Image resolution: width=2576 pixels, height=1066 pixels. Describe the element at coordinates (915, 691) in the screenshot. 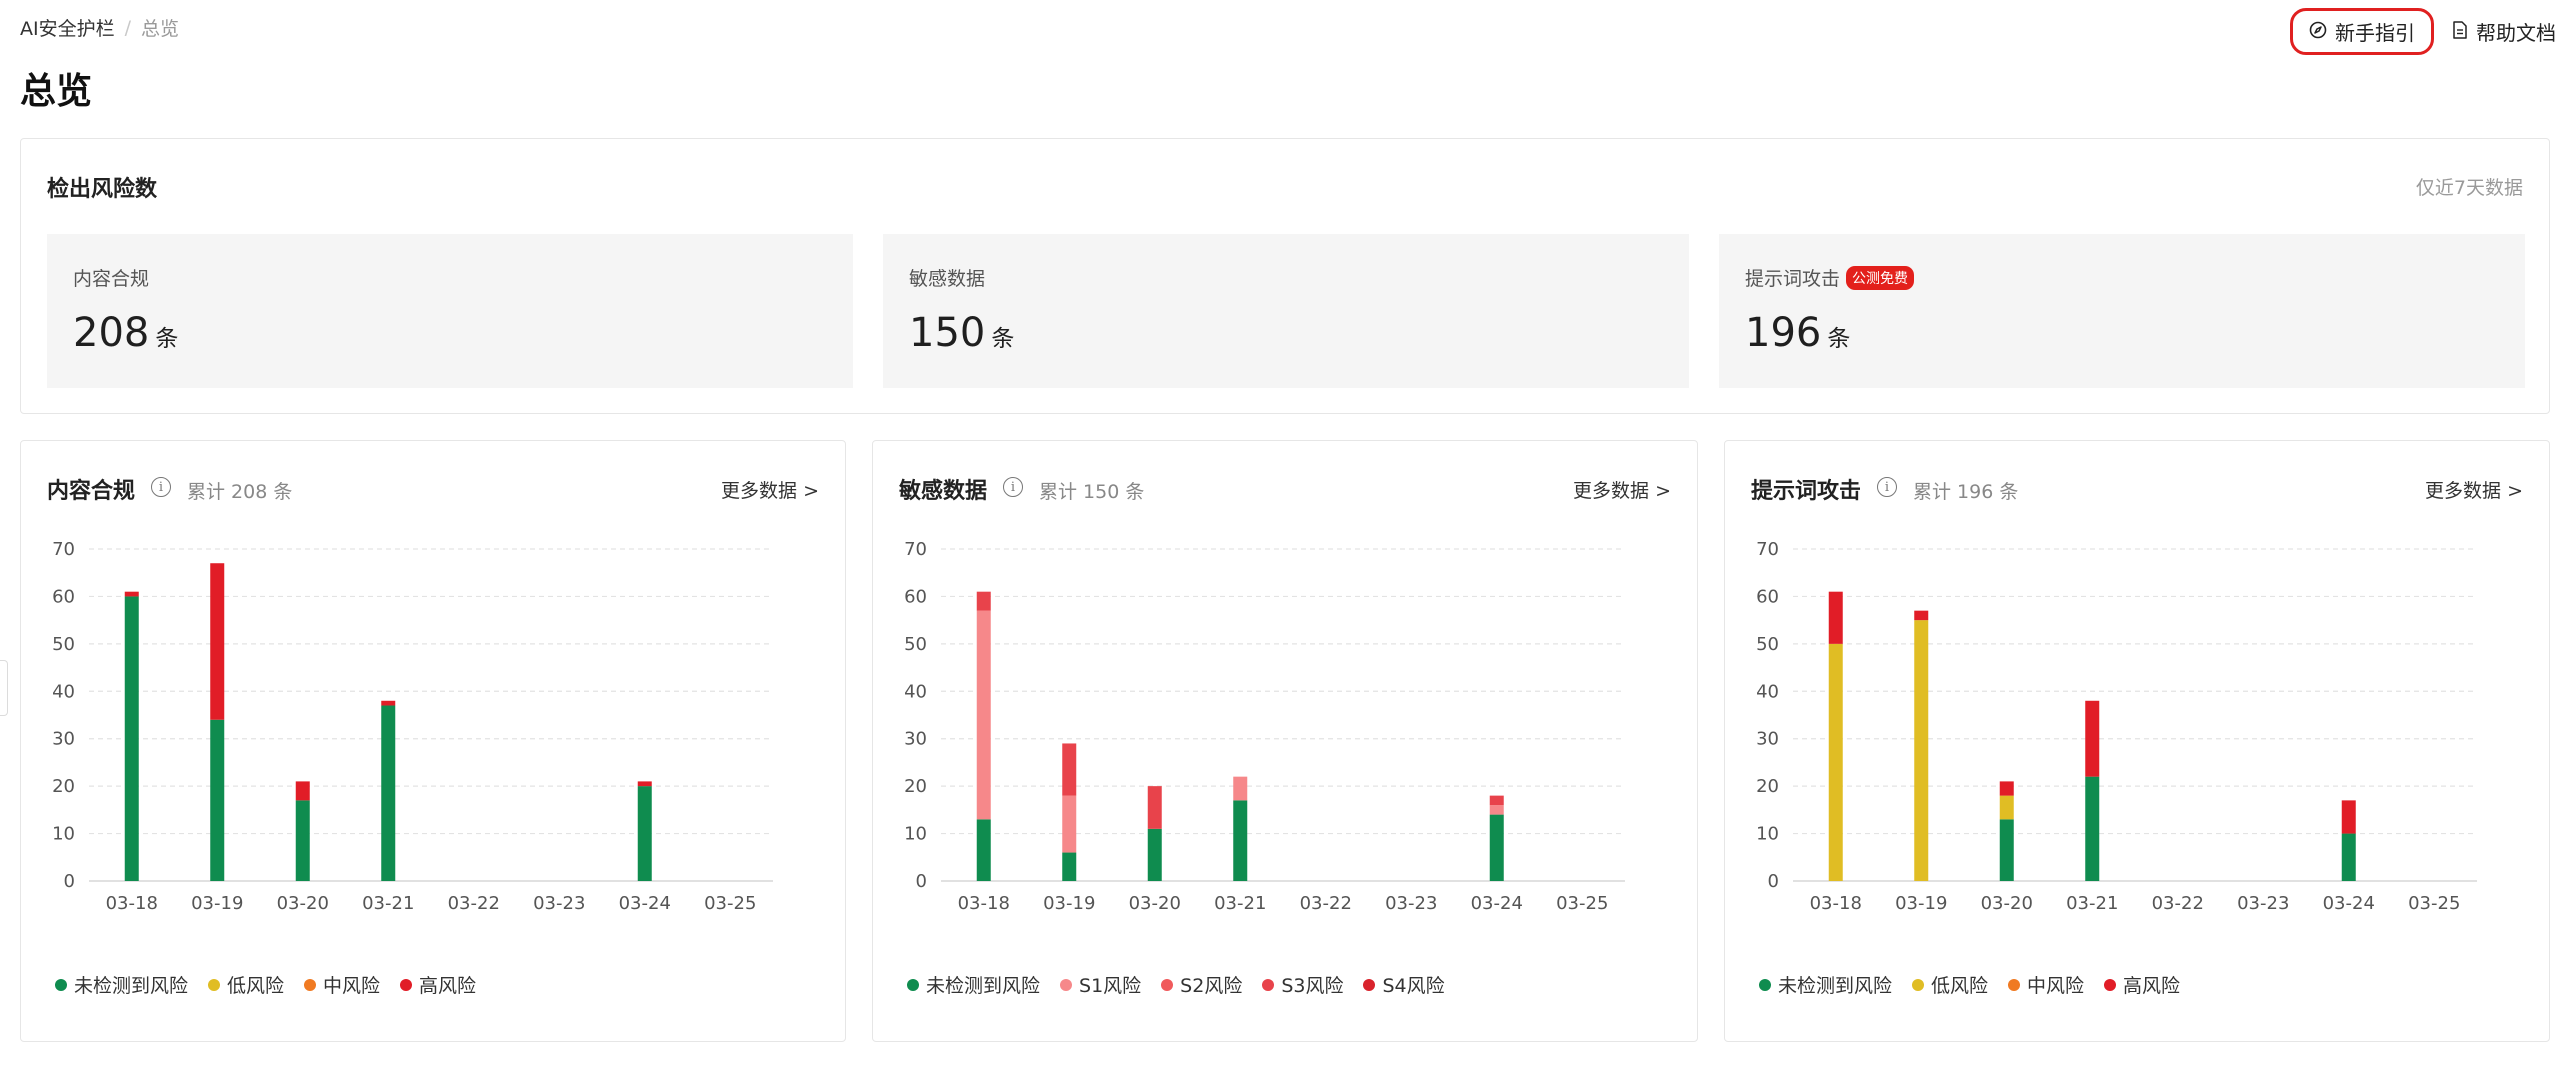

I see `y-tick-label: 40` at that location.